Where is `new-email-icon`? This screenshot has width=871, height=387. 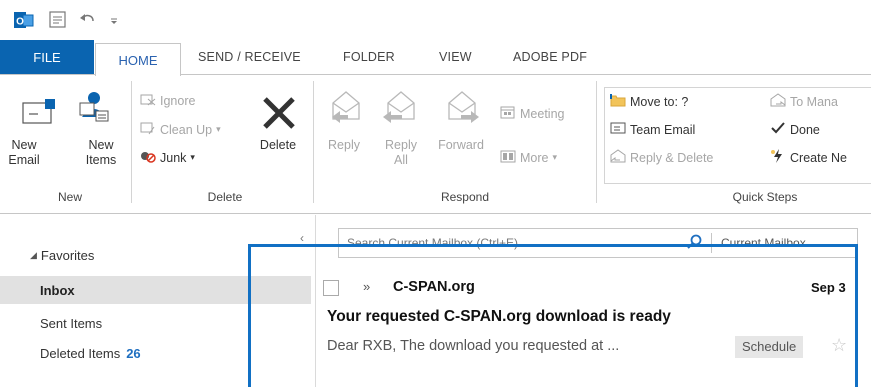
new-email-icon is located at coordinates (39, 112).